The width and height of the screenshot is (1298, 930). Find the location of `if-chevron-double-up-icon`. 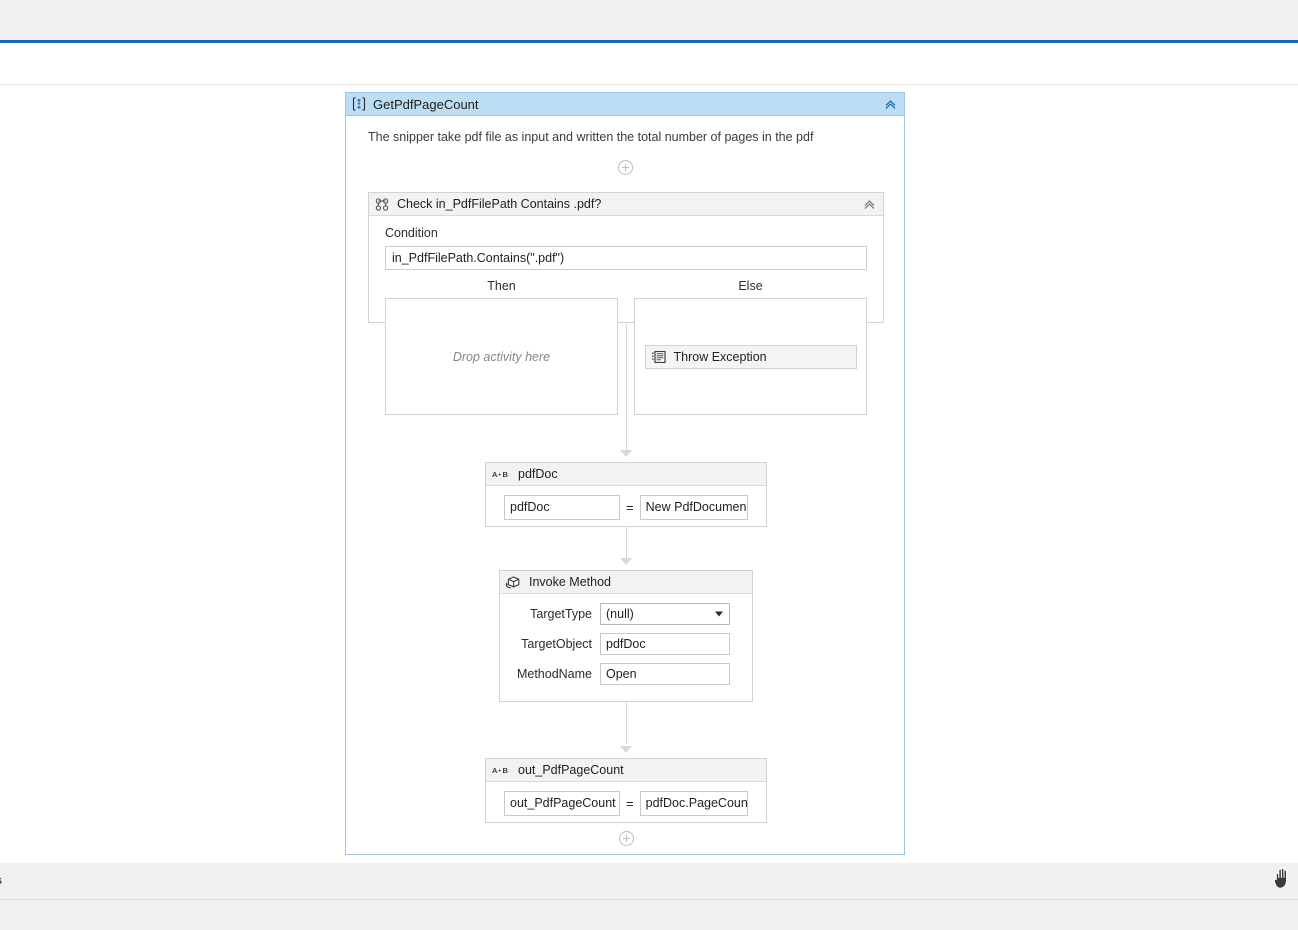

if-chevron-double-up-icon is located at coordinates (869, 204).